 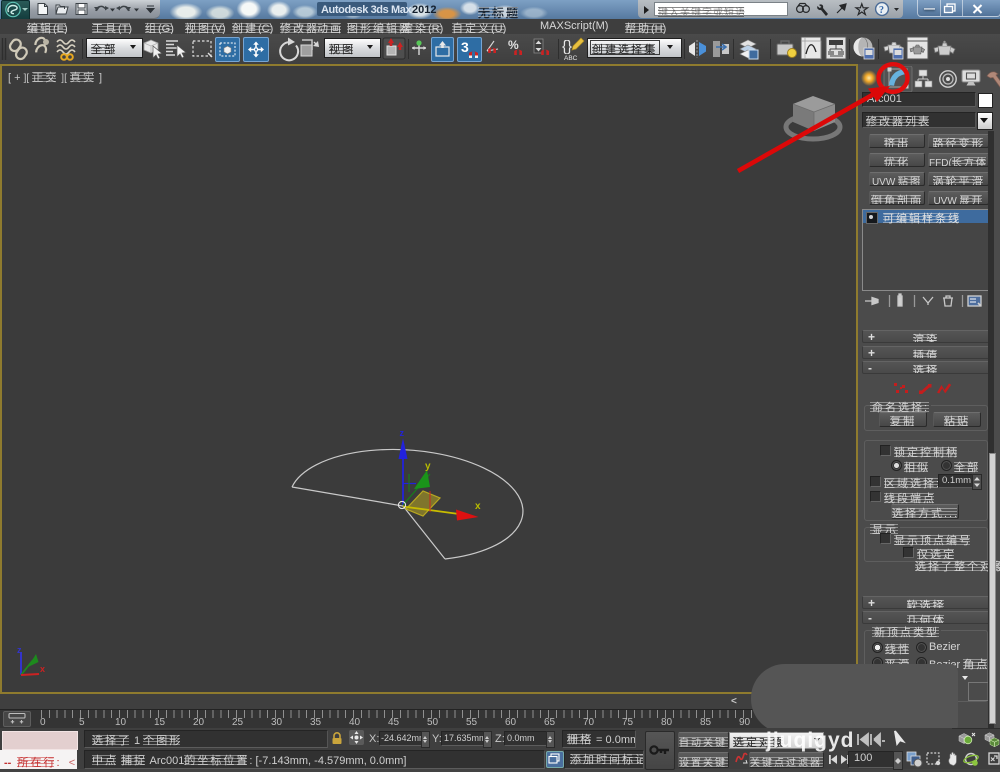 I want to click on svg-text: y, so click(x=428, y=466).